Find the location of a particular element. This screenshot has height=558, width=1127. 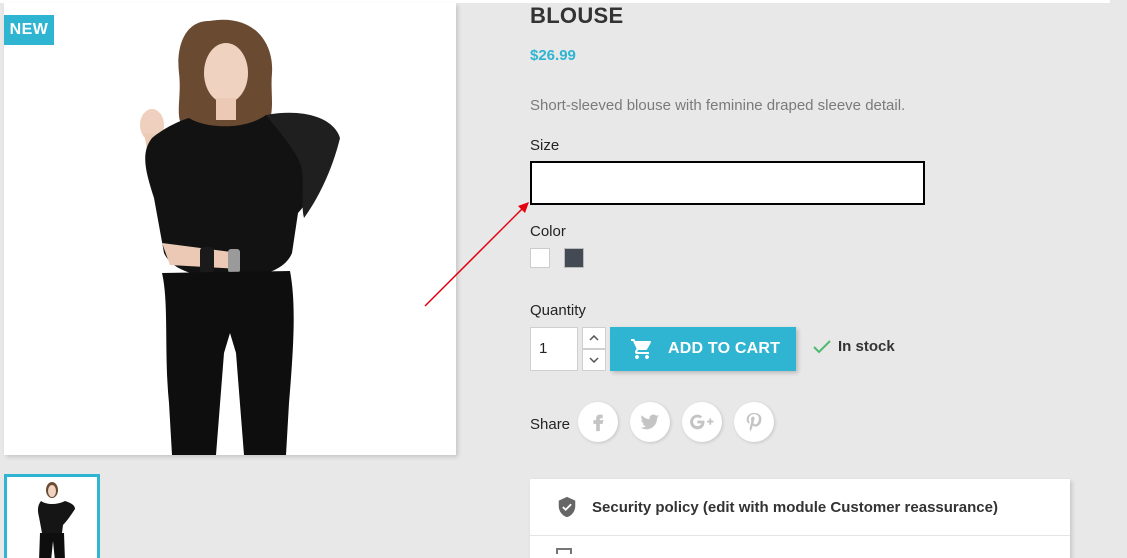

quantity-input: 1 is located at coordinates (554, 349).